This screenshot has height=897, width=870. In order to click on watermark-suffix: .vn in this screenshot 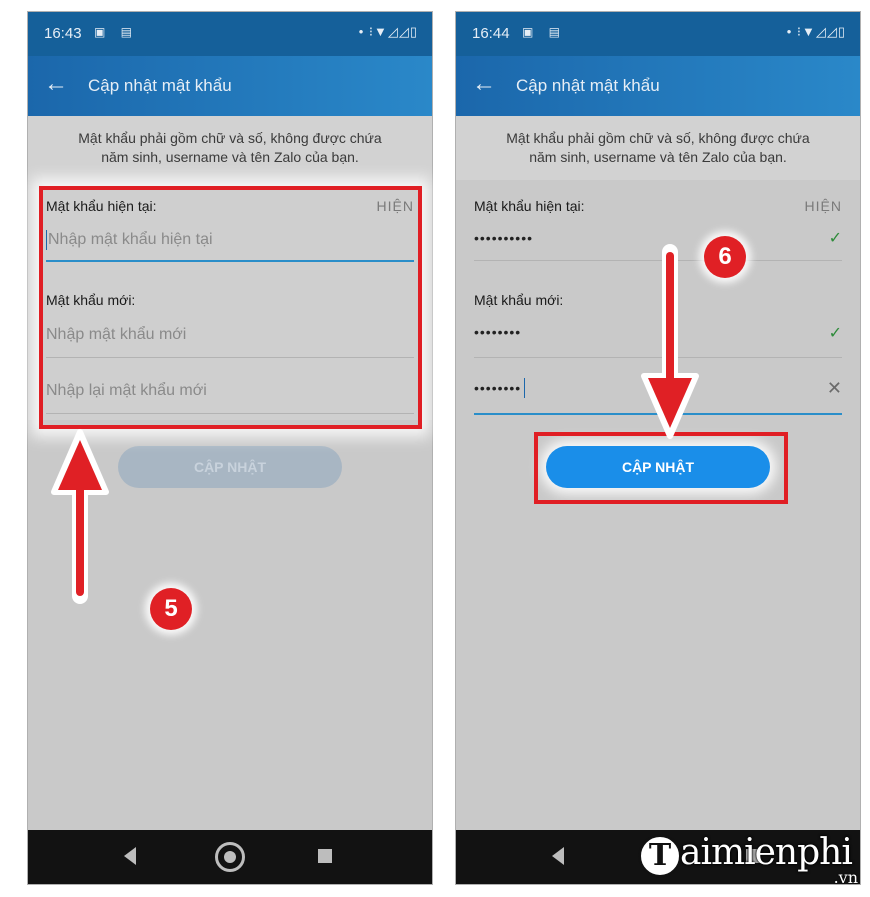, I will do `click(845, 877)`.